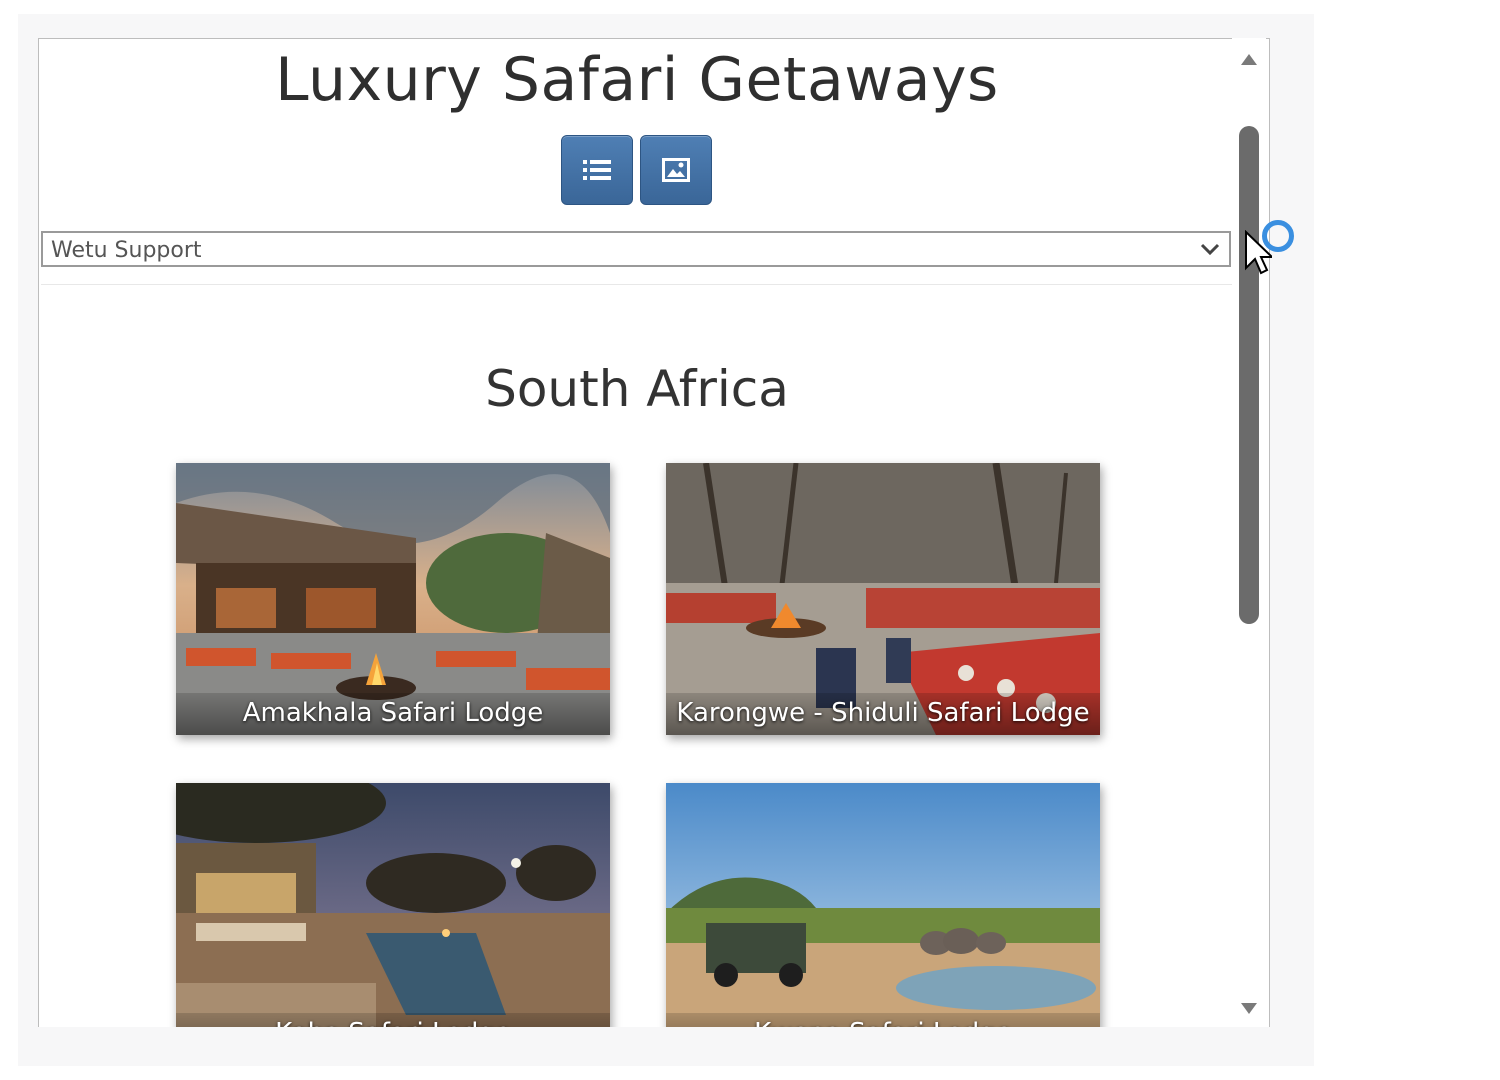 The width and height of the screenshot is (1500, 1080). I want to click on lodge-name: Karongwe - Shiduli Safari Lodge, so click(883, 714).